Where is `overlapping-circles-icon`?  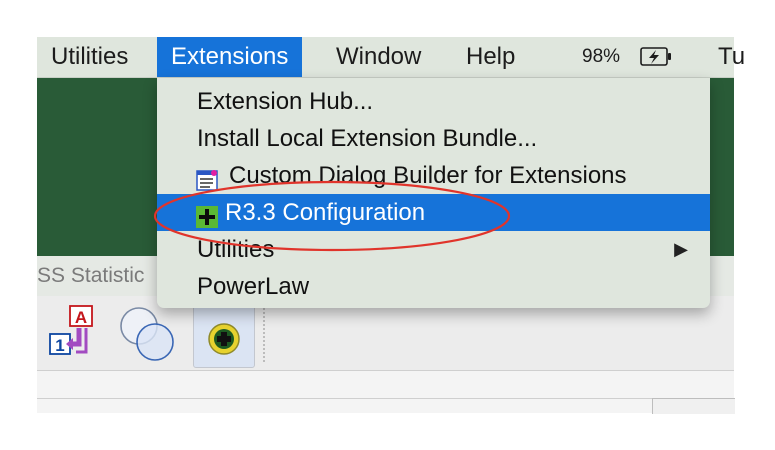 overlapping-circles-icon is located at coordinates (147, 334).